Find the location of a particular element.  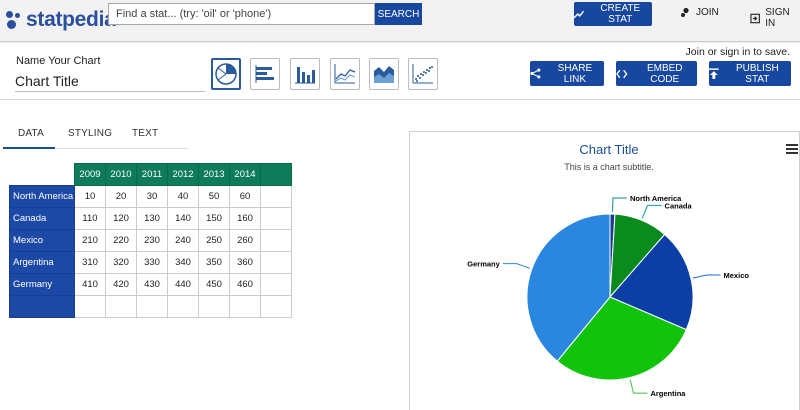

table-header-row: 2009 2010 2011 2012 2013 2014 is located at coordinates (151, 174).